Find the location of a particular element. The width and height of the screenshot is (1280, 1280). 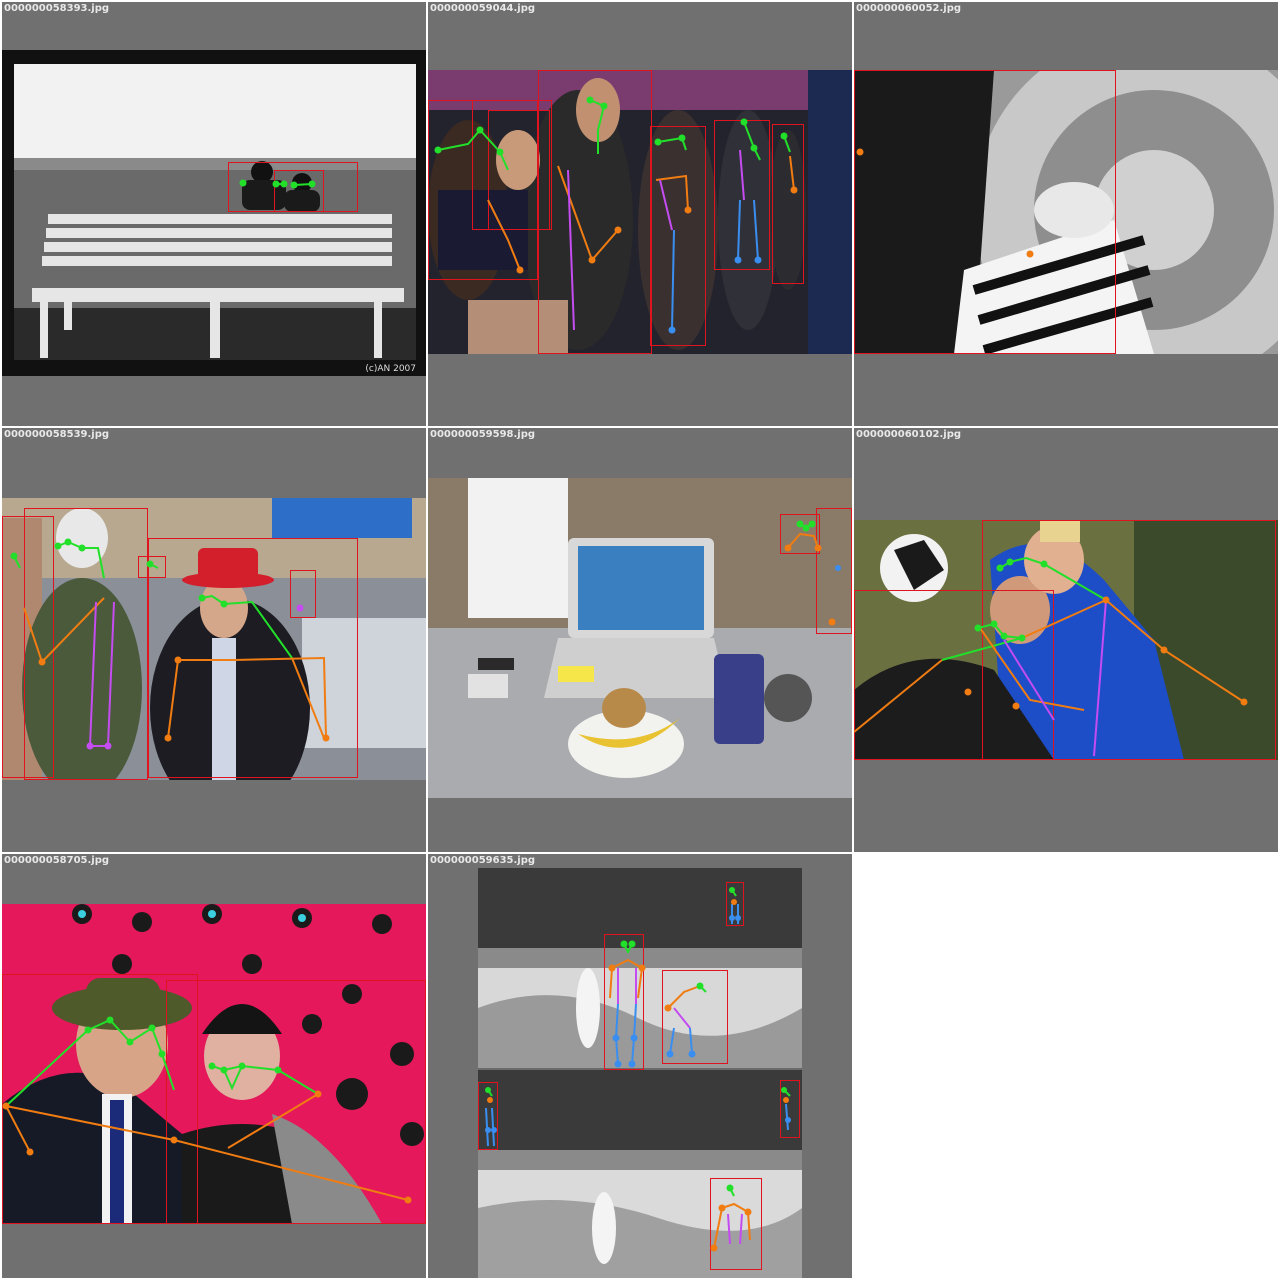

image-tile-8: 000000059635.jpg is located at coordinates (640, 1066).